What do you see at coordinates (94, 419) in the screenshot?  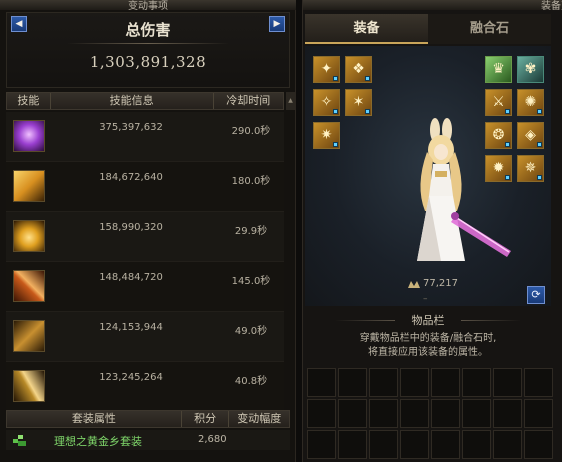 I see `column-header-set-attribute: 套装属性` at bounding box center [94, 419].